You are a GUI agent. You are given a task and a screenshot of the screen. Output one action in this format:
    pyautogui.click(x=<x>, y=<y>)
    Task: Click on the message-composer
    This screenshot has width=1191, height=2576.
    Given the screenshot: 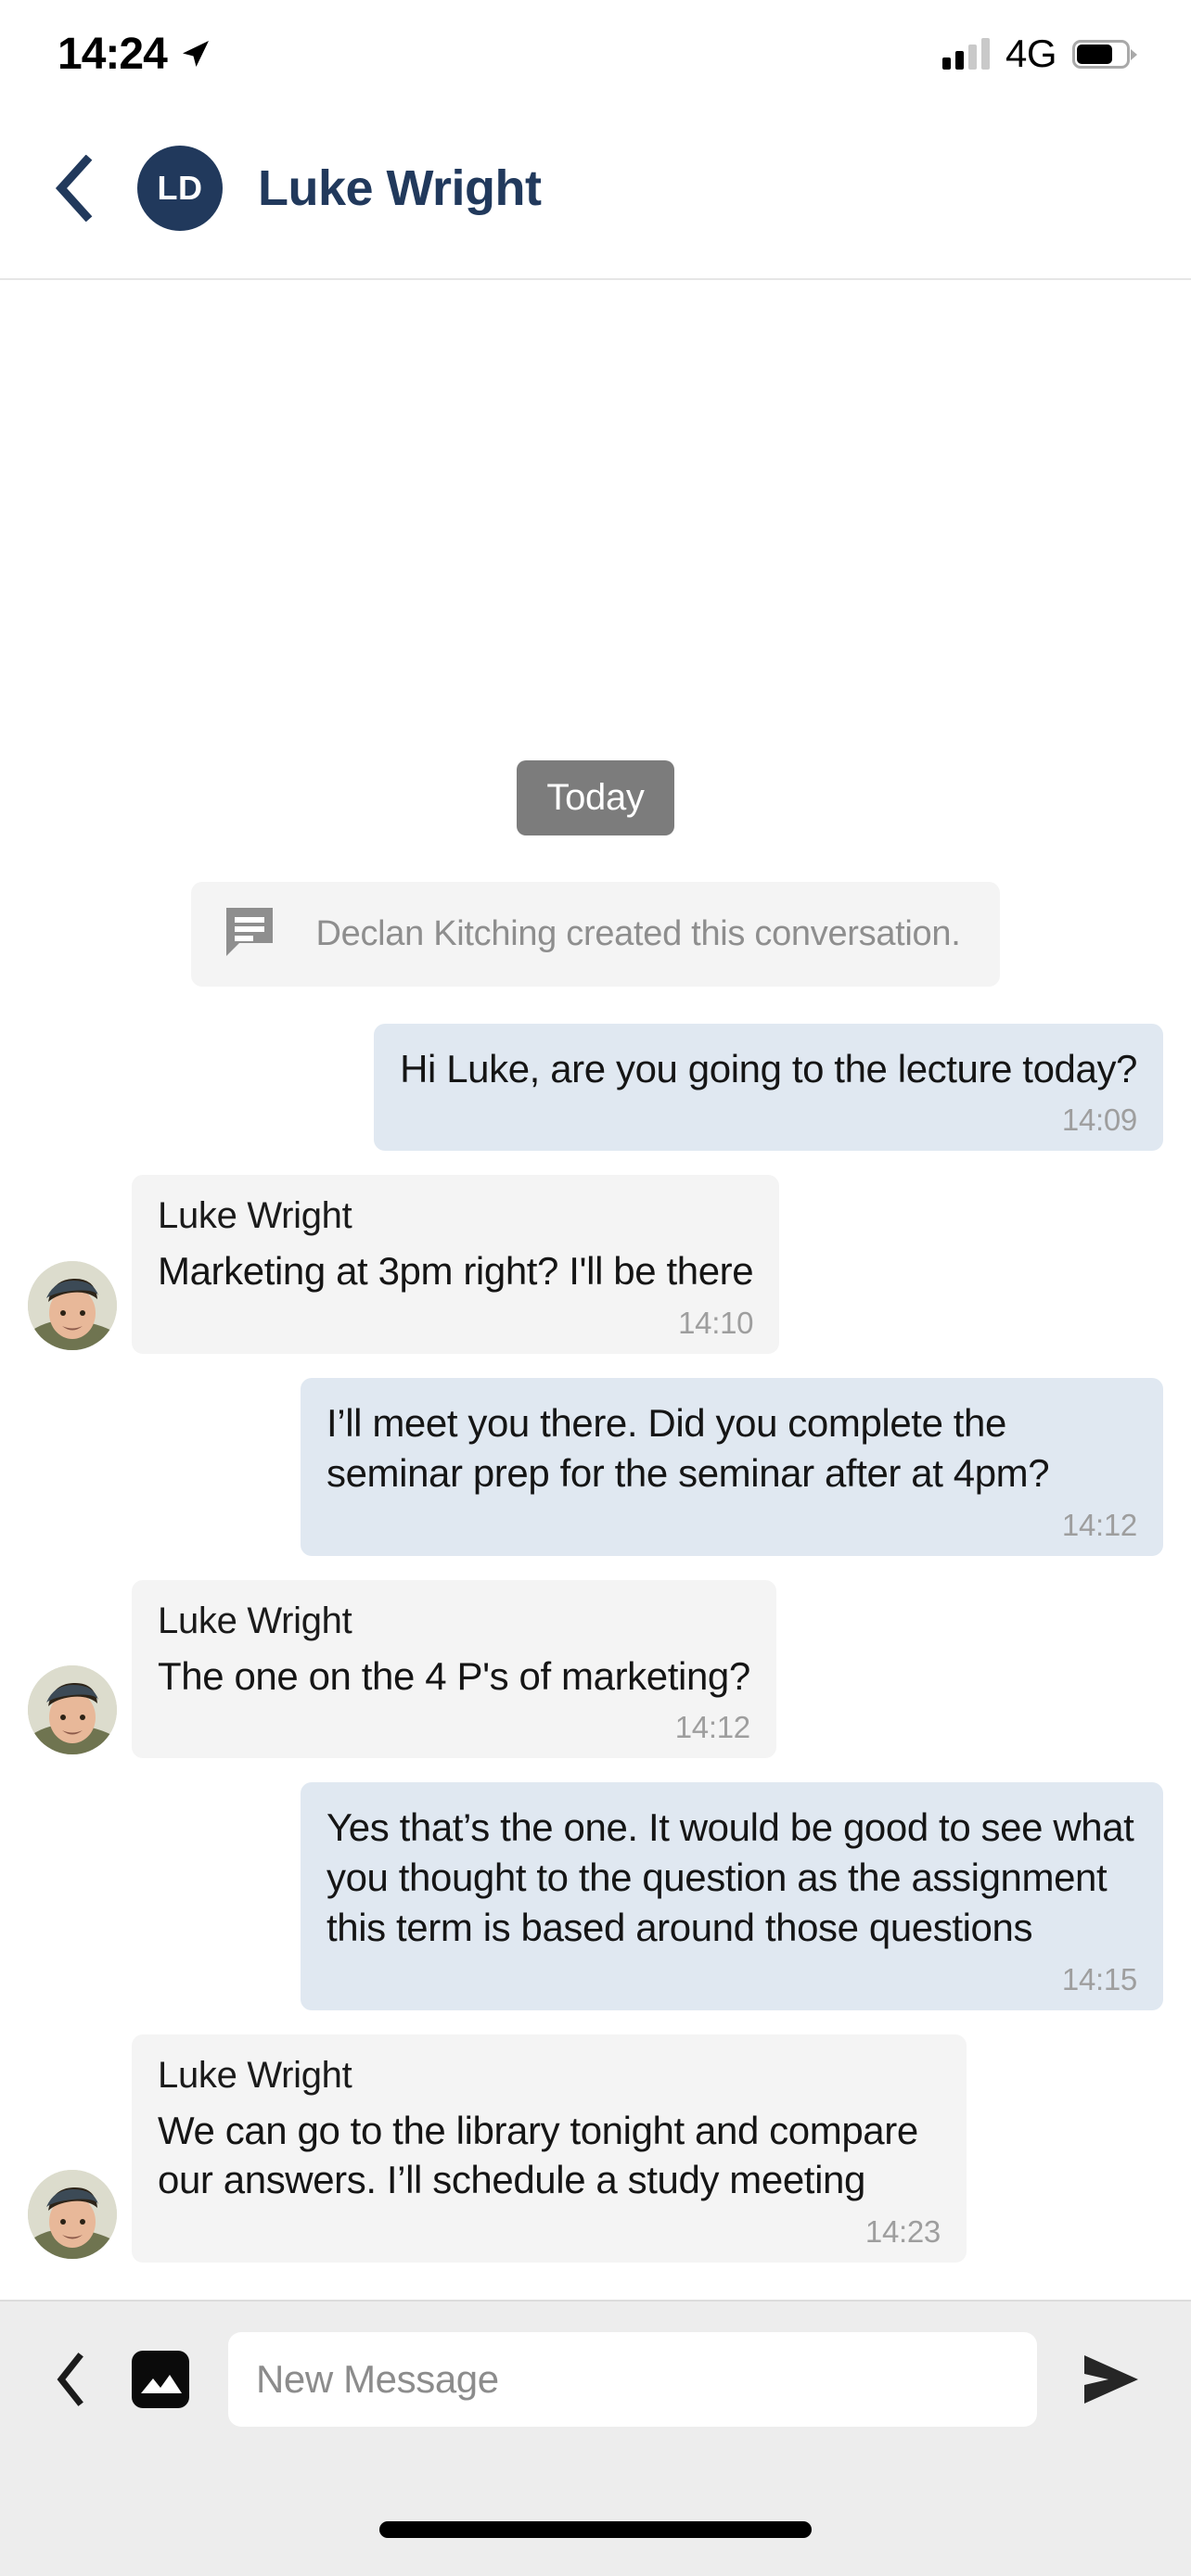 What is the action you would take?
    pyautogui.click(x=595, y=2379)
    